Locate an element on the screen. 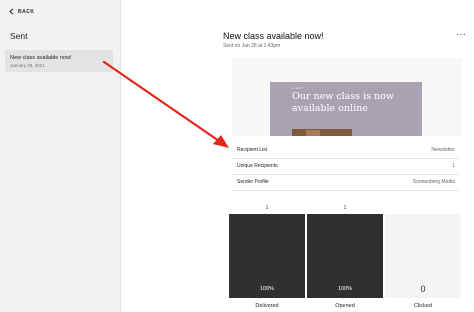 This screenshot has height=312, width=474. detail-value: Sonnenberg Media is located at coordinates (433, 182).